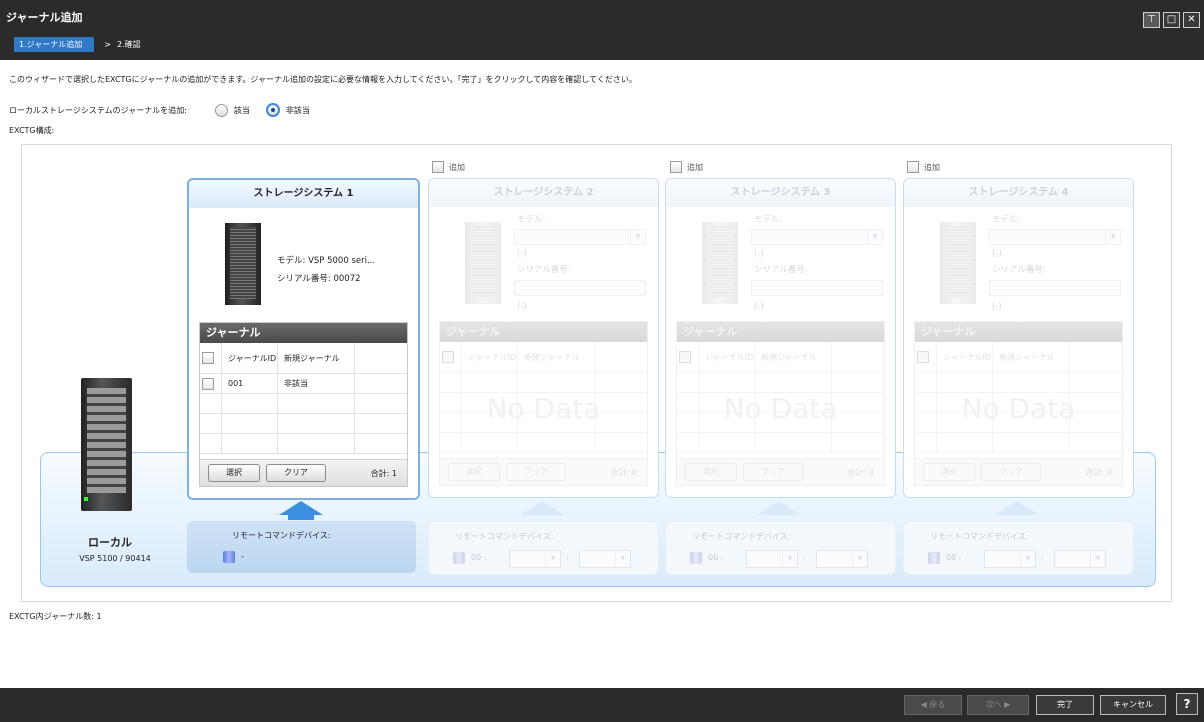  I want to click on model-label: モデル:, so click(291, 261).